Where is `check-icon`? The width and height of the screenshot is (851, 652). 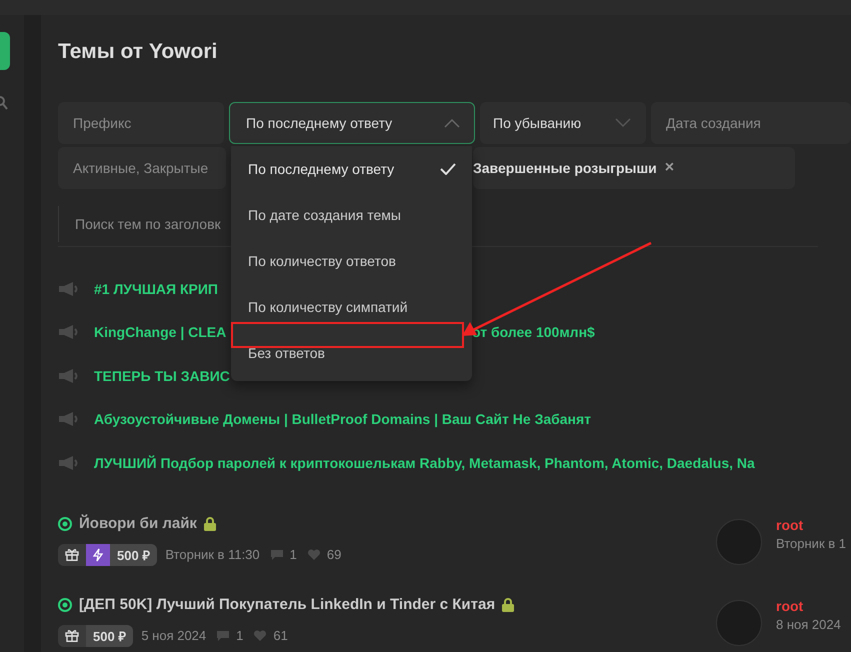
check-icon is located at coordinates (448, 169).